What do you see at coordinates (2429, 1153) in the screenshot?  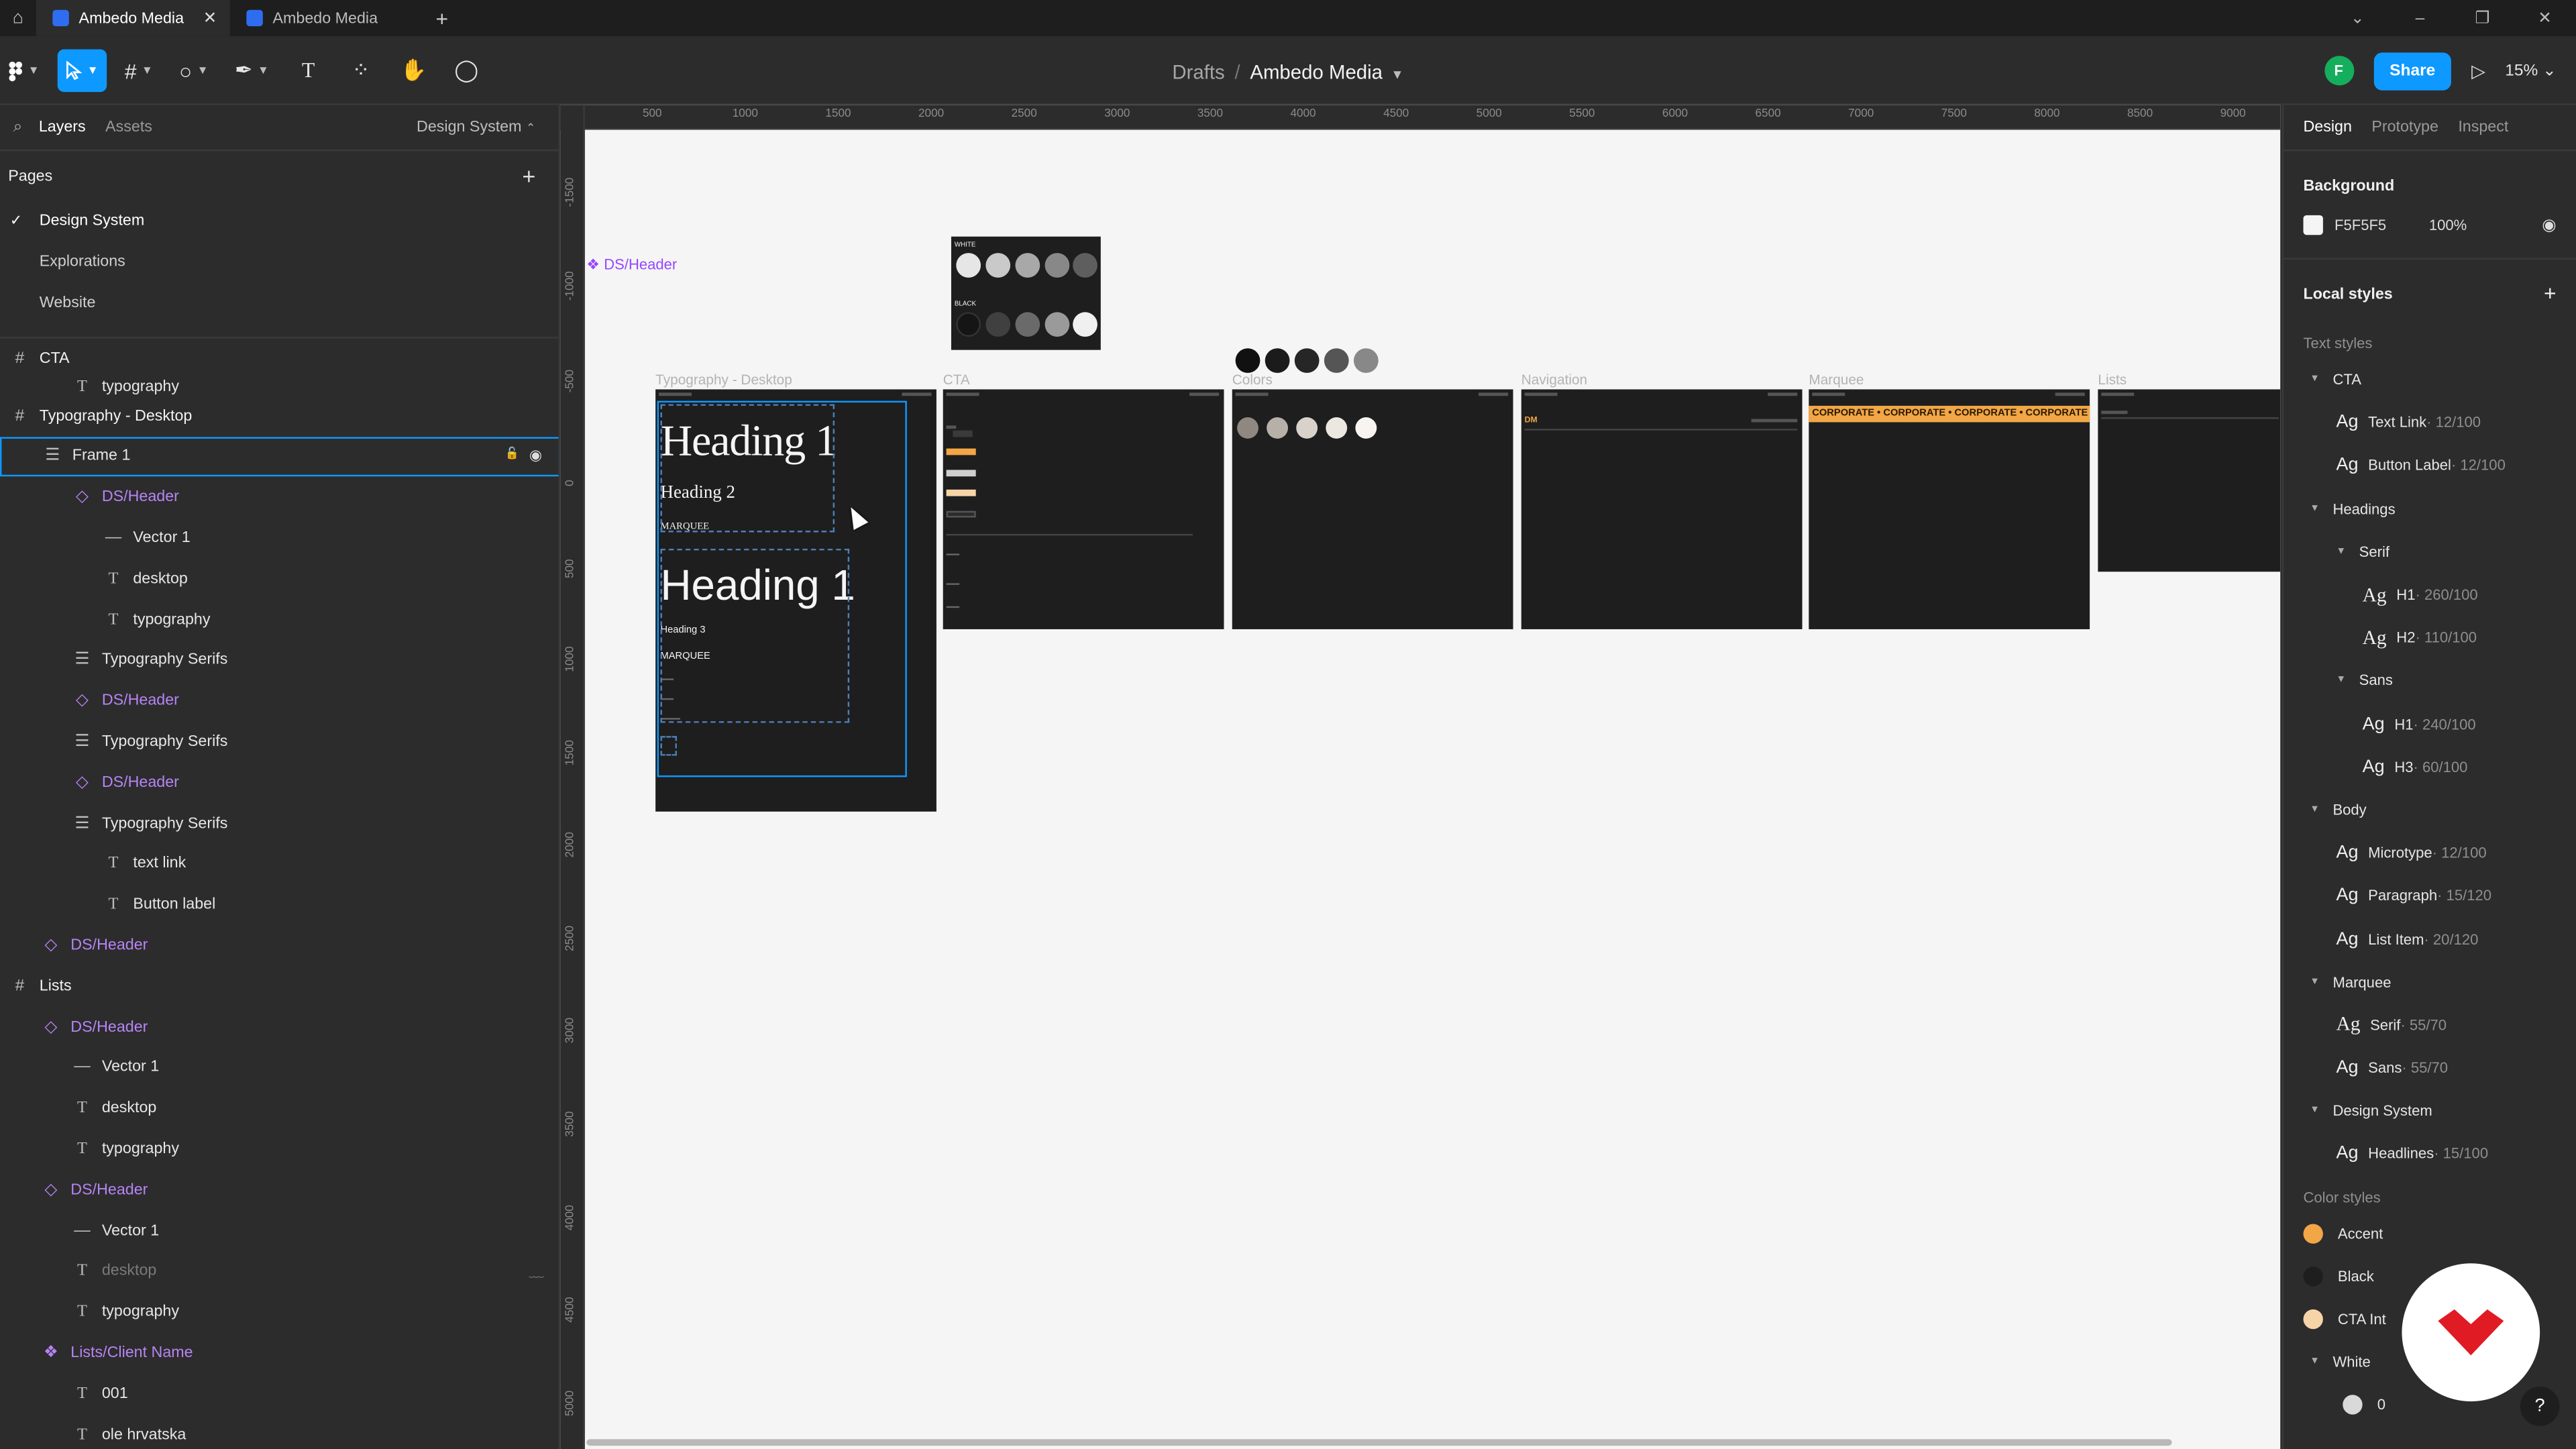 I see `text-style-item: Ag Headlines · 15/100` at bounding box center [2429, 1153].